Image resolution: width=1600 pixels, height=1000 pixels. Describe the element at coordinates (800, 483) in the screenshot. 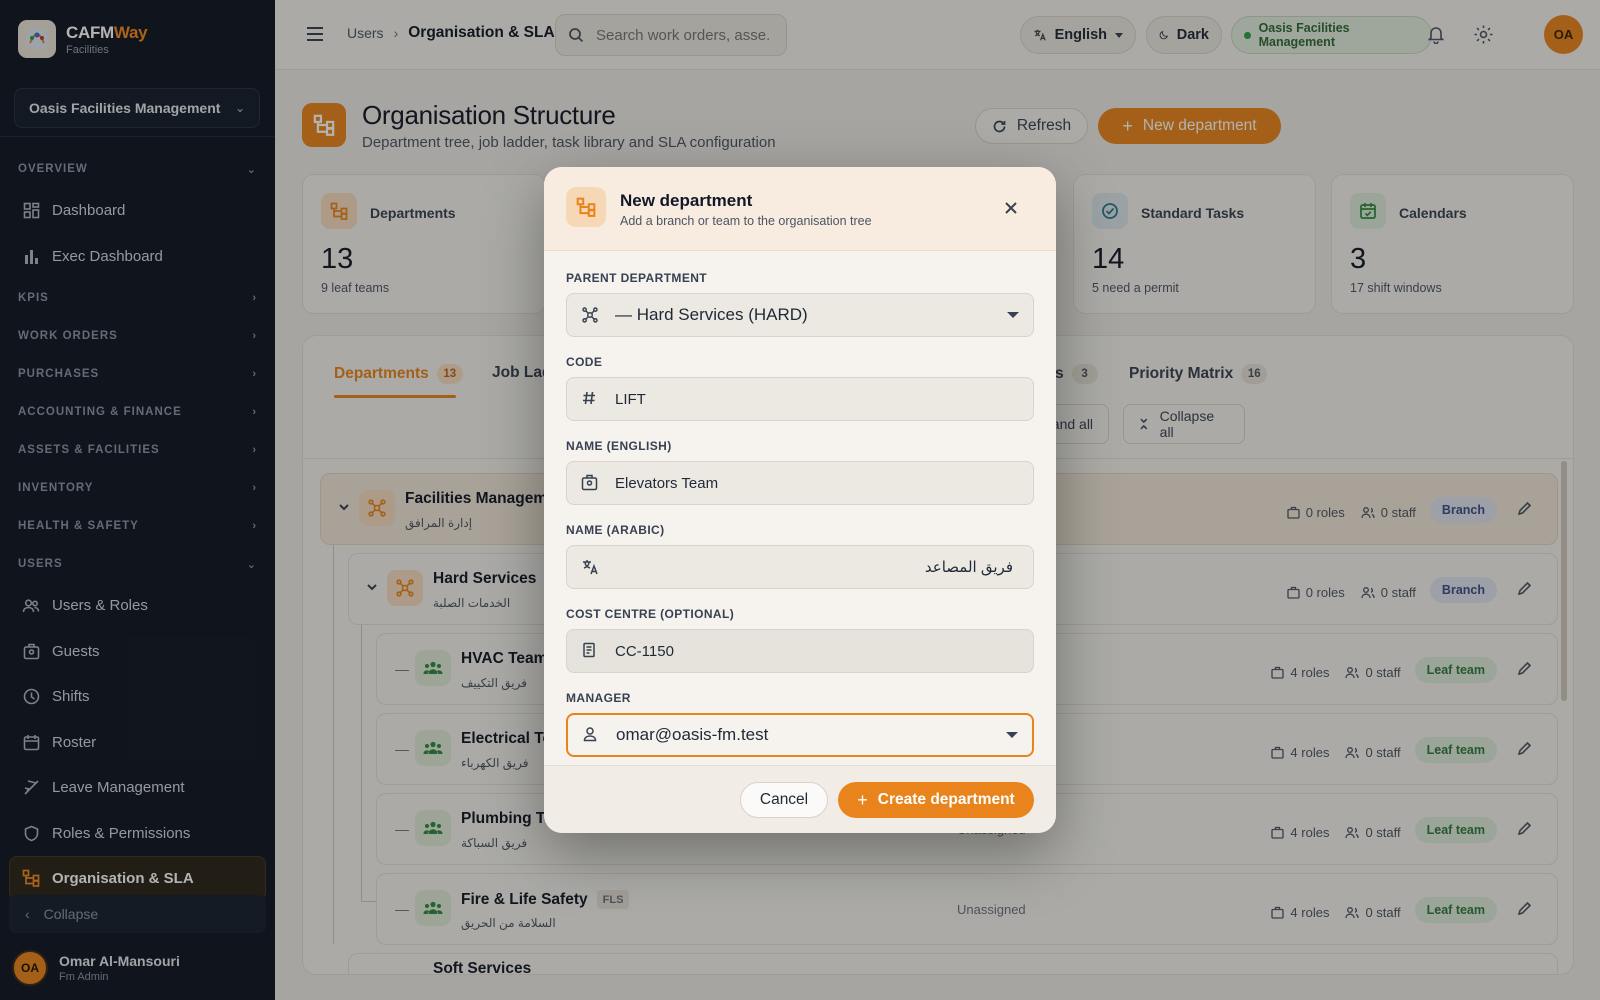

I see `name-english-field: Elevators Team` at that location.